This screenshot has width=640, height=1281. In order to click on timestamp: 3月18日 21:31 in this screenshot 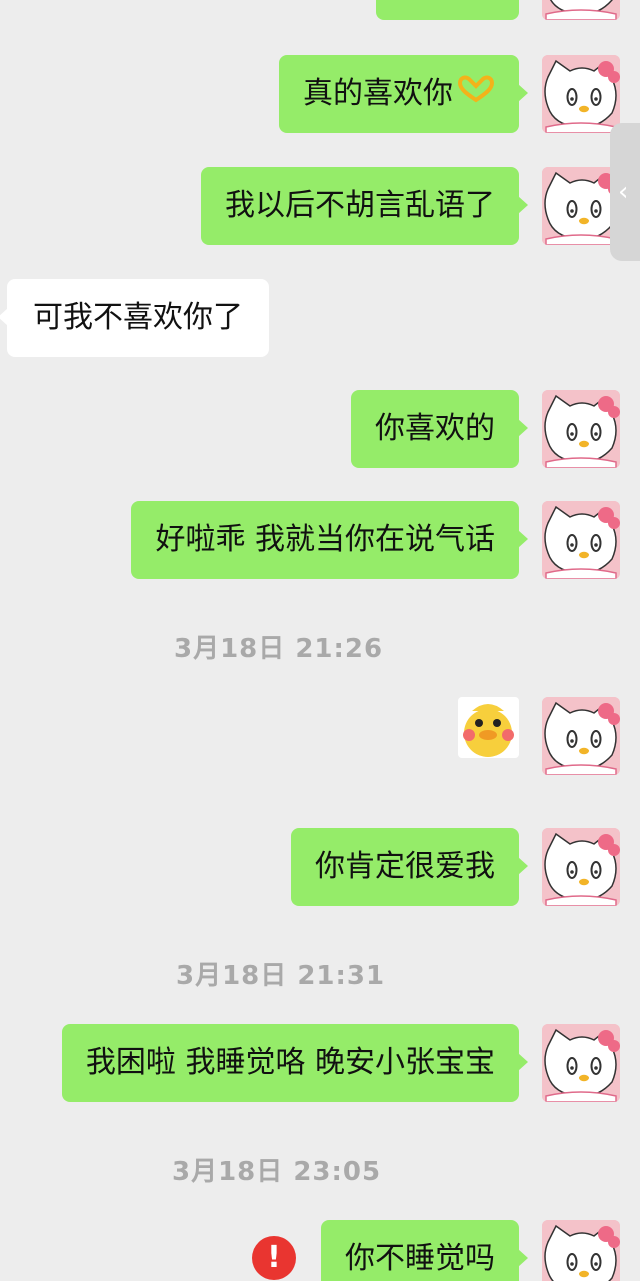, I will do `click(281, 976)`.